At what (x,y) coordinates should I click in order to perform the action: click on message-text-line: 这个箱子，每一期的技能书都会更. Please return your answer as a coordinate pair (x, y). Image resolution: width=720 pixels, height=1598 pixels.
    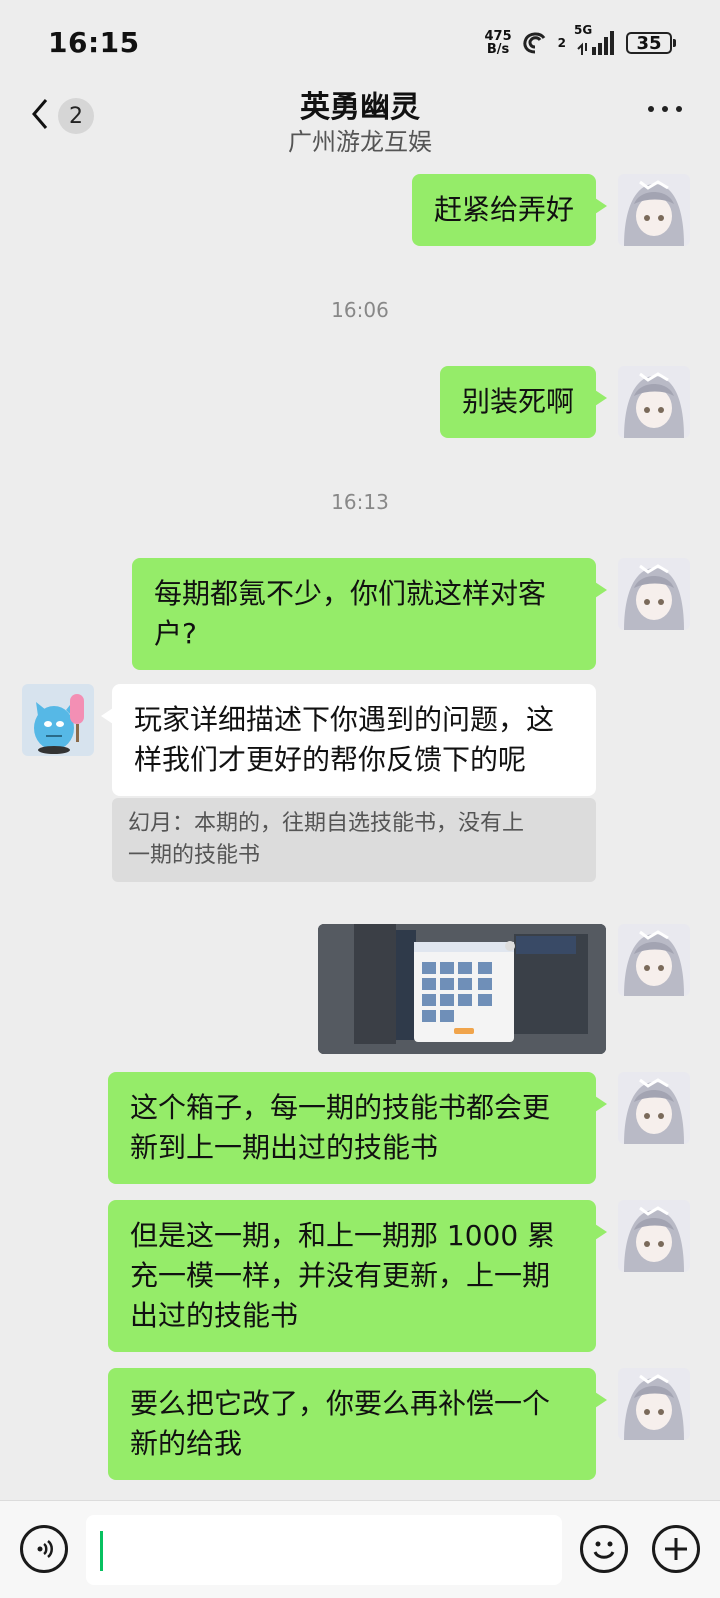
    Looking at the image, I should click on (340, 1107).